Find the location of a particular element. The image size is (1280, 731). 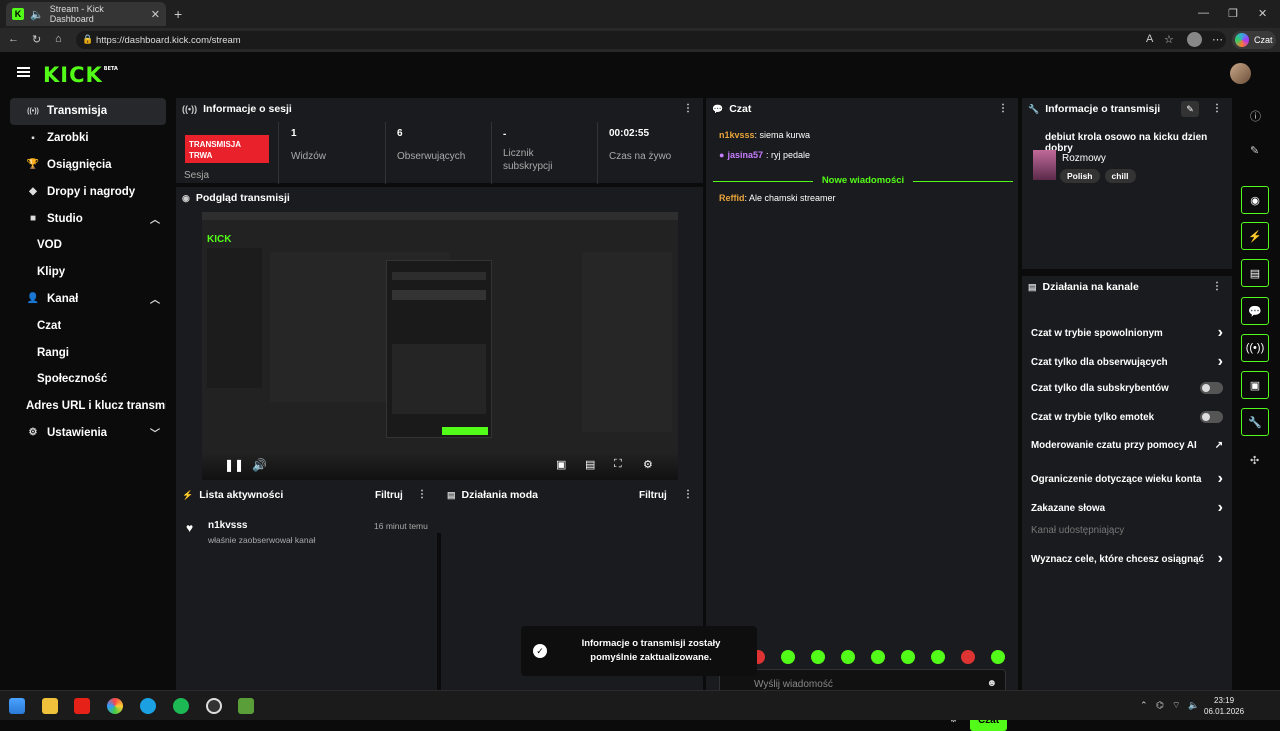

close-window-icon: ✕ is located at coordinates (1262, 13).